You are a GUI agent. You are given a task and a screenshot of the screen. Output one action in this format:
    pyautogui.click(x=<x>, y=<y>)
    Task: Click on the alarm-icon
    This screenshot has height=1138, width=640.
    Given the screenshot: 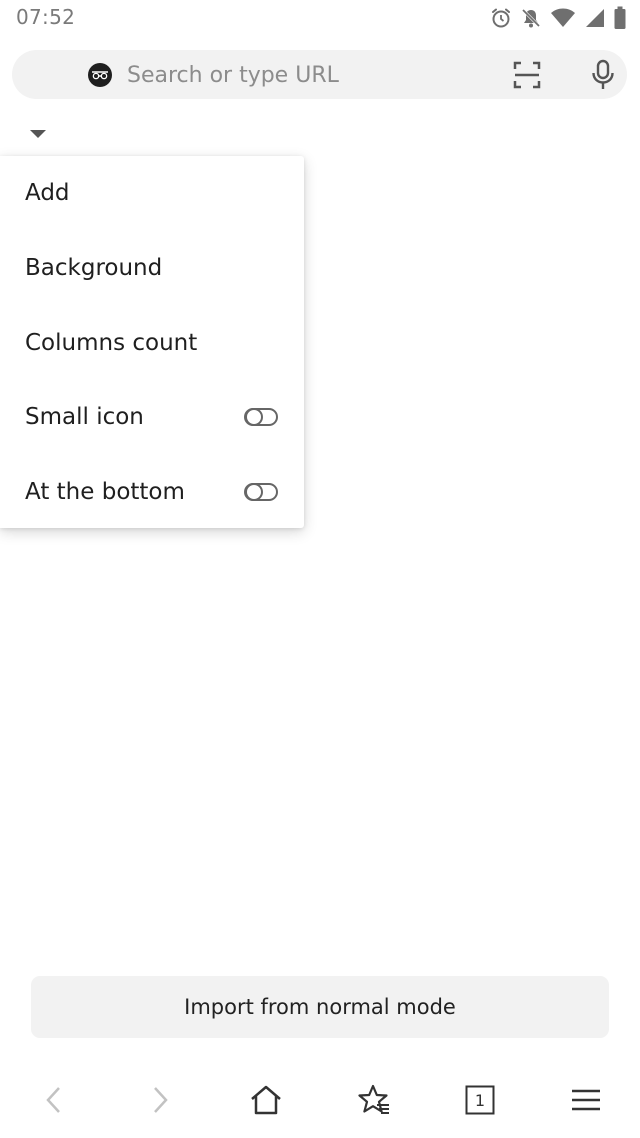 What is the action you would take?
    pyautogui.click(x=501, y=18)
    